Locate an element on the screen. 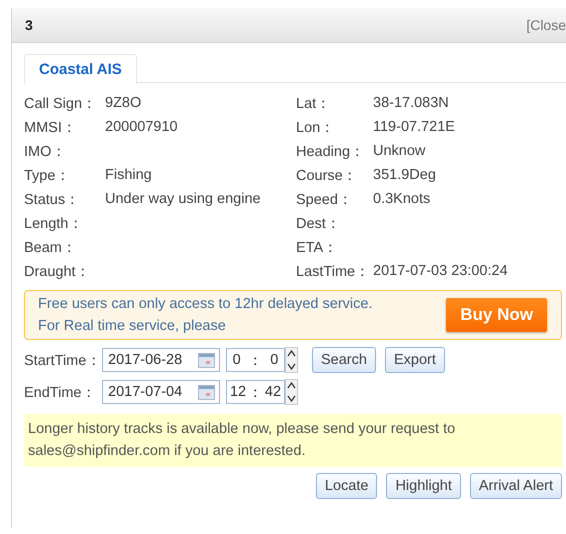  field-label: Type： is located at coordinates (48, 175).